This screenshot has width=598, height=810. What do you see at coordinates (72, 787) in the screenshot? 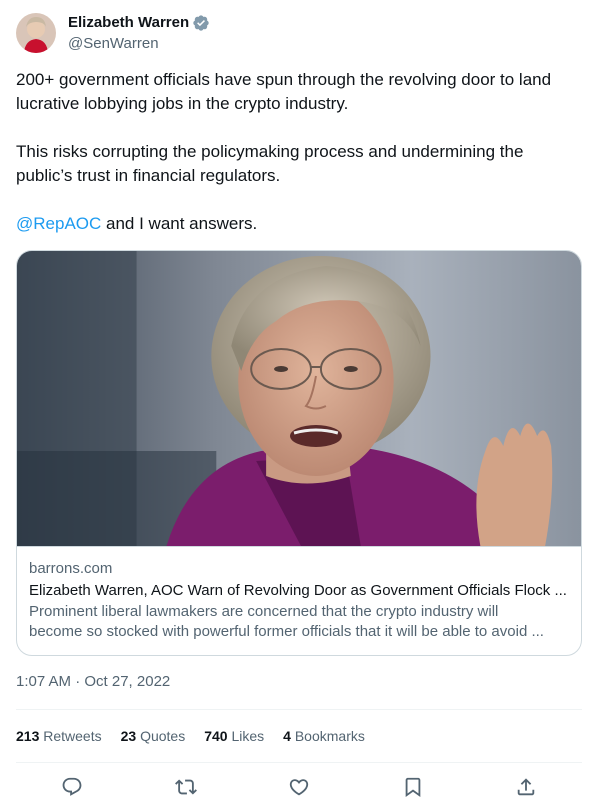
I see `reply-icon` at bounding box center [72, 787].